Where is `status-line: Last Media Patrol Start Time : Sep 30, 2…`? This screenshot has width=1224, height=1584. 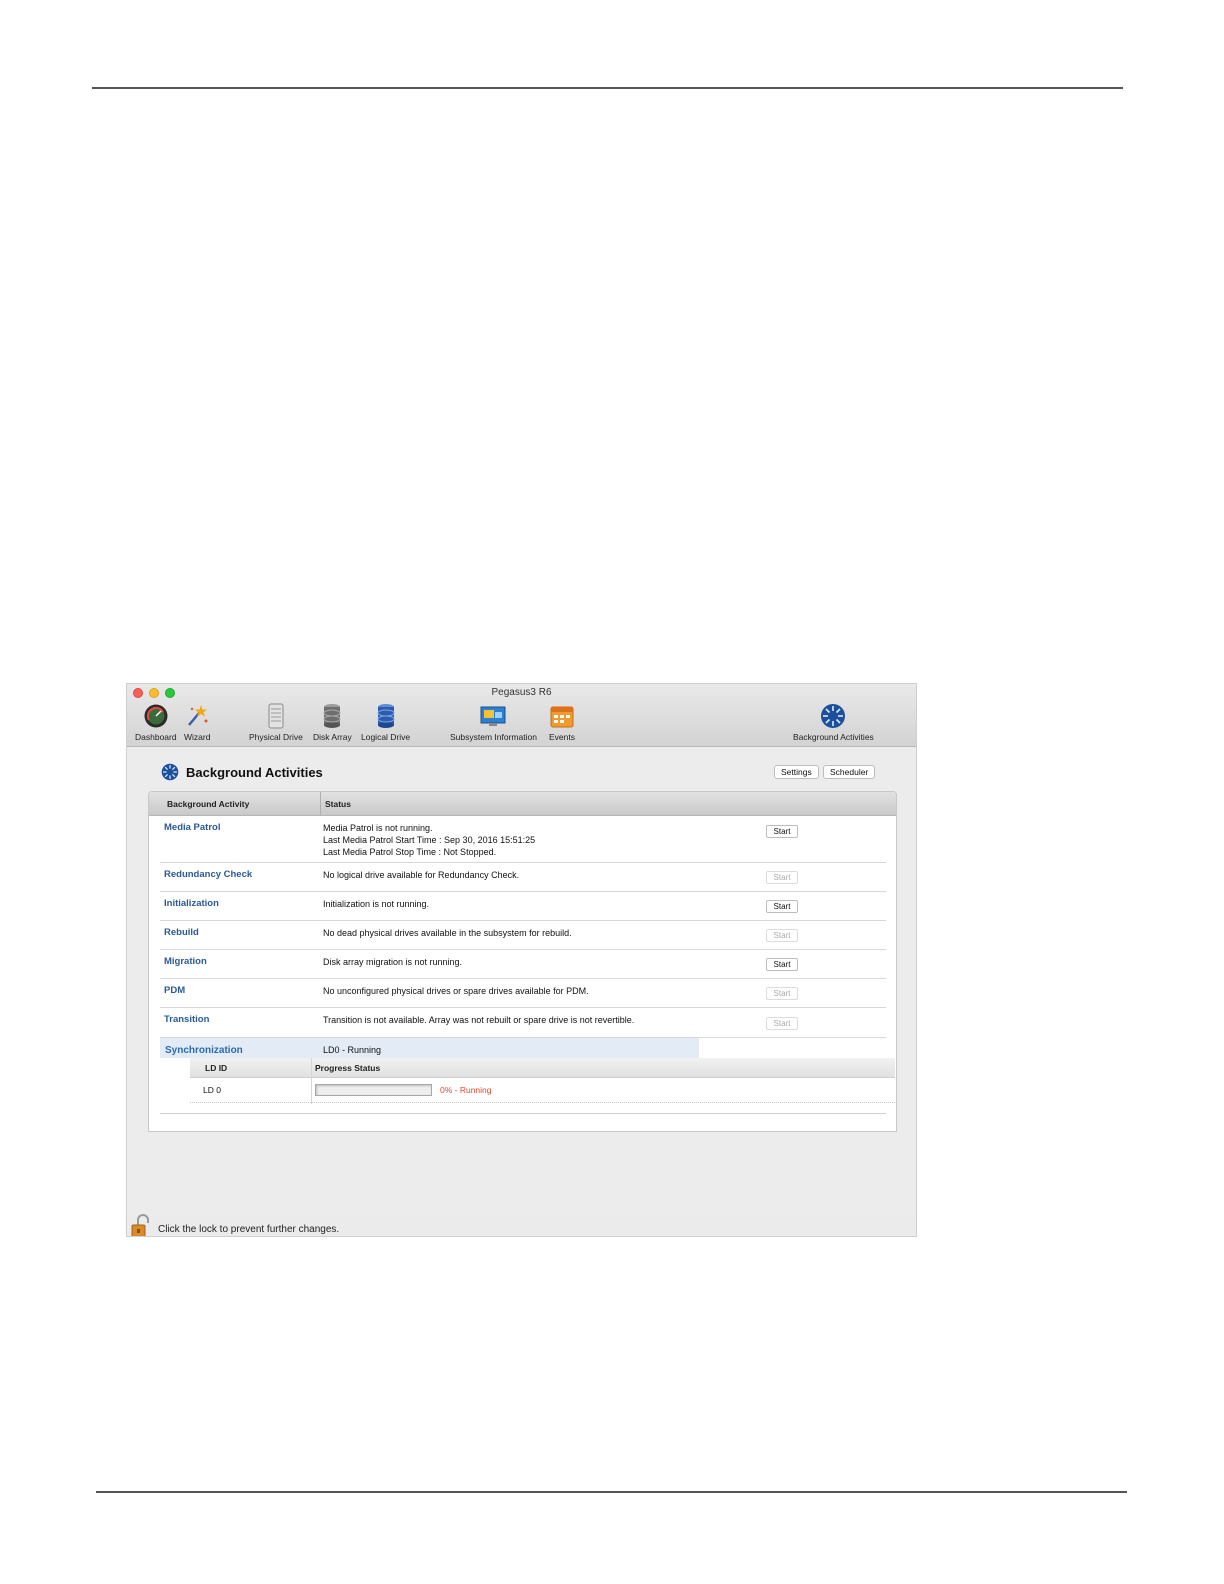
status-line: Last Media Patrol Start Time : Sep 30, 2… is located at coordinates (429, 840).